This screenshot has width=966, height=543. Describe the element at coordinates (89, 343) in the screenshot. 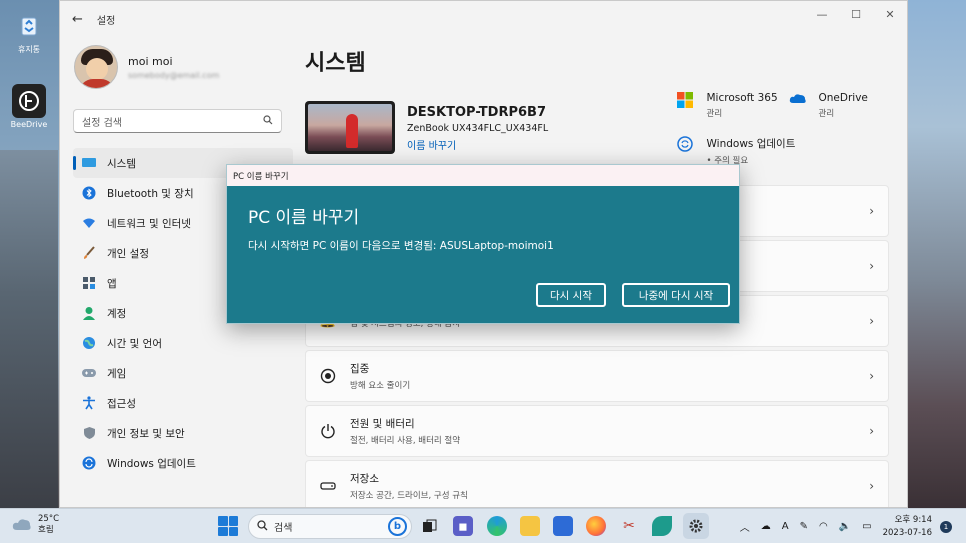

I see `globe-icon` at that location.